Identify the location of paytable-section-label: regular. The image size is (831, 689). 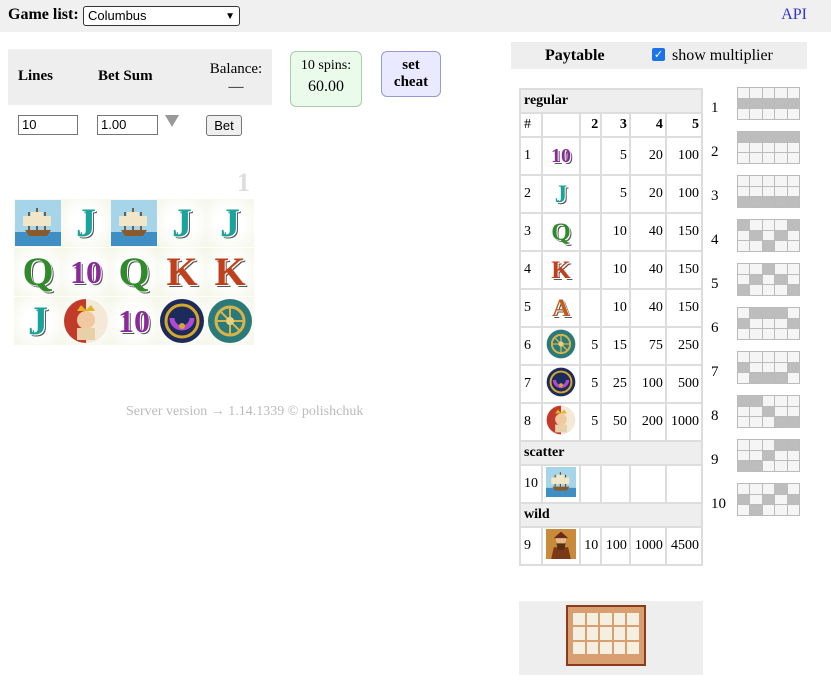
(611, 101).